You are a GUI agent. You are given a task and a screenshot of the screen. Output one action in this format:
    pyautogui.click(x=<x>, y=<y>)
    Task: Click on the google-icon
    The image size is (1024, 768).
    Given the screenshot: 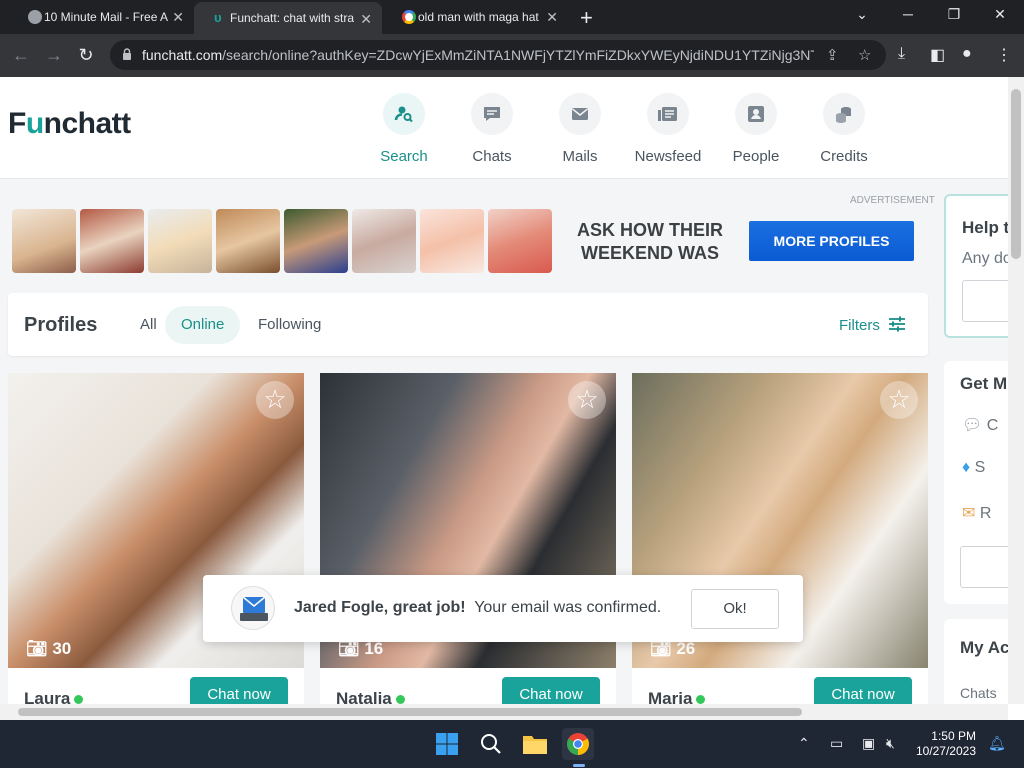 What is the action you would take?
    pyautogui.click(x=409, y=17)
    